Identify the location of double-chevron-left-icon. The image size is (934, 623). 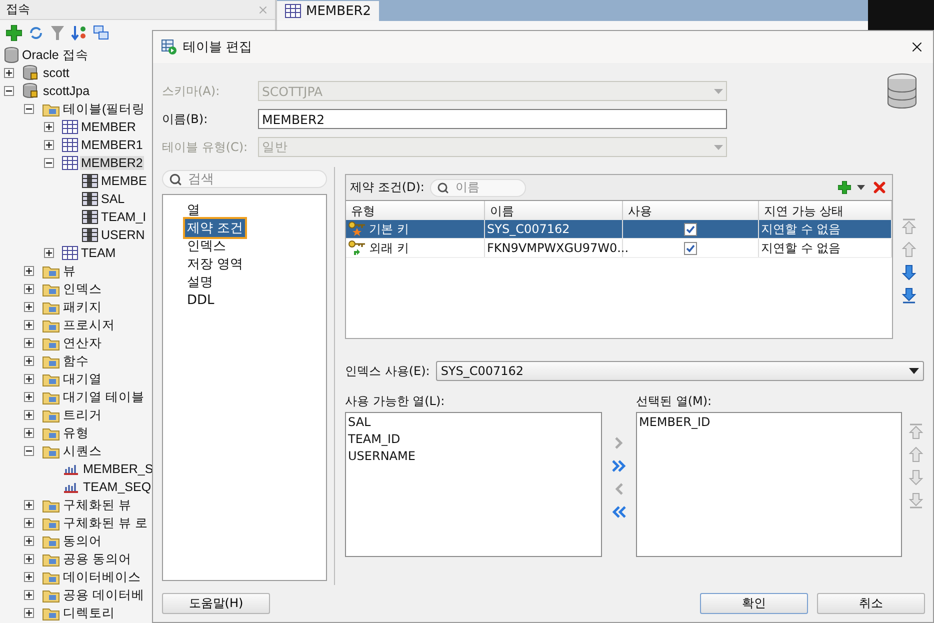
(619, 512).